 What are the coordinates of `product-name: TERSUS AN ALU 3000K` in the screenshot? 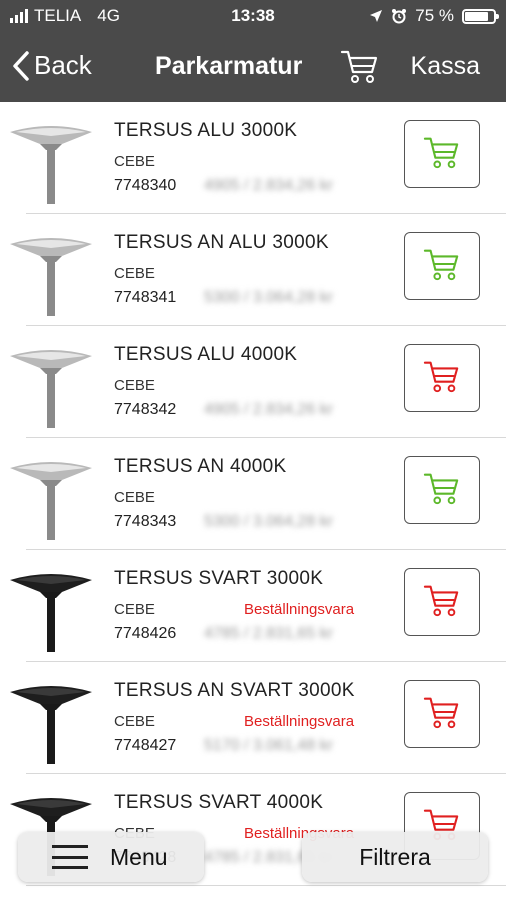 It's located at (221, 242).